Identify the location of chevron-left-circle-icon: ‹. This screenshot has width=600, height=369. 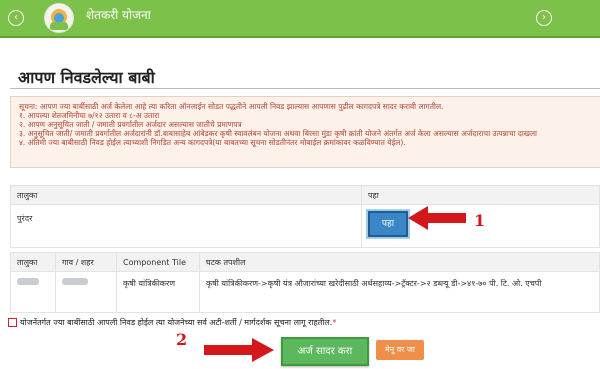
(16, 18).